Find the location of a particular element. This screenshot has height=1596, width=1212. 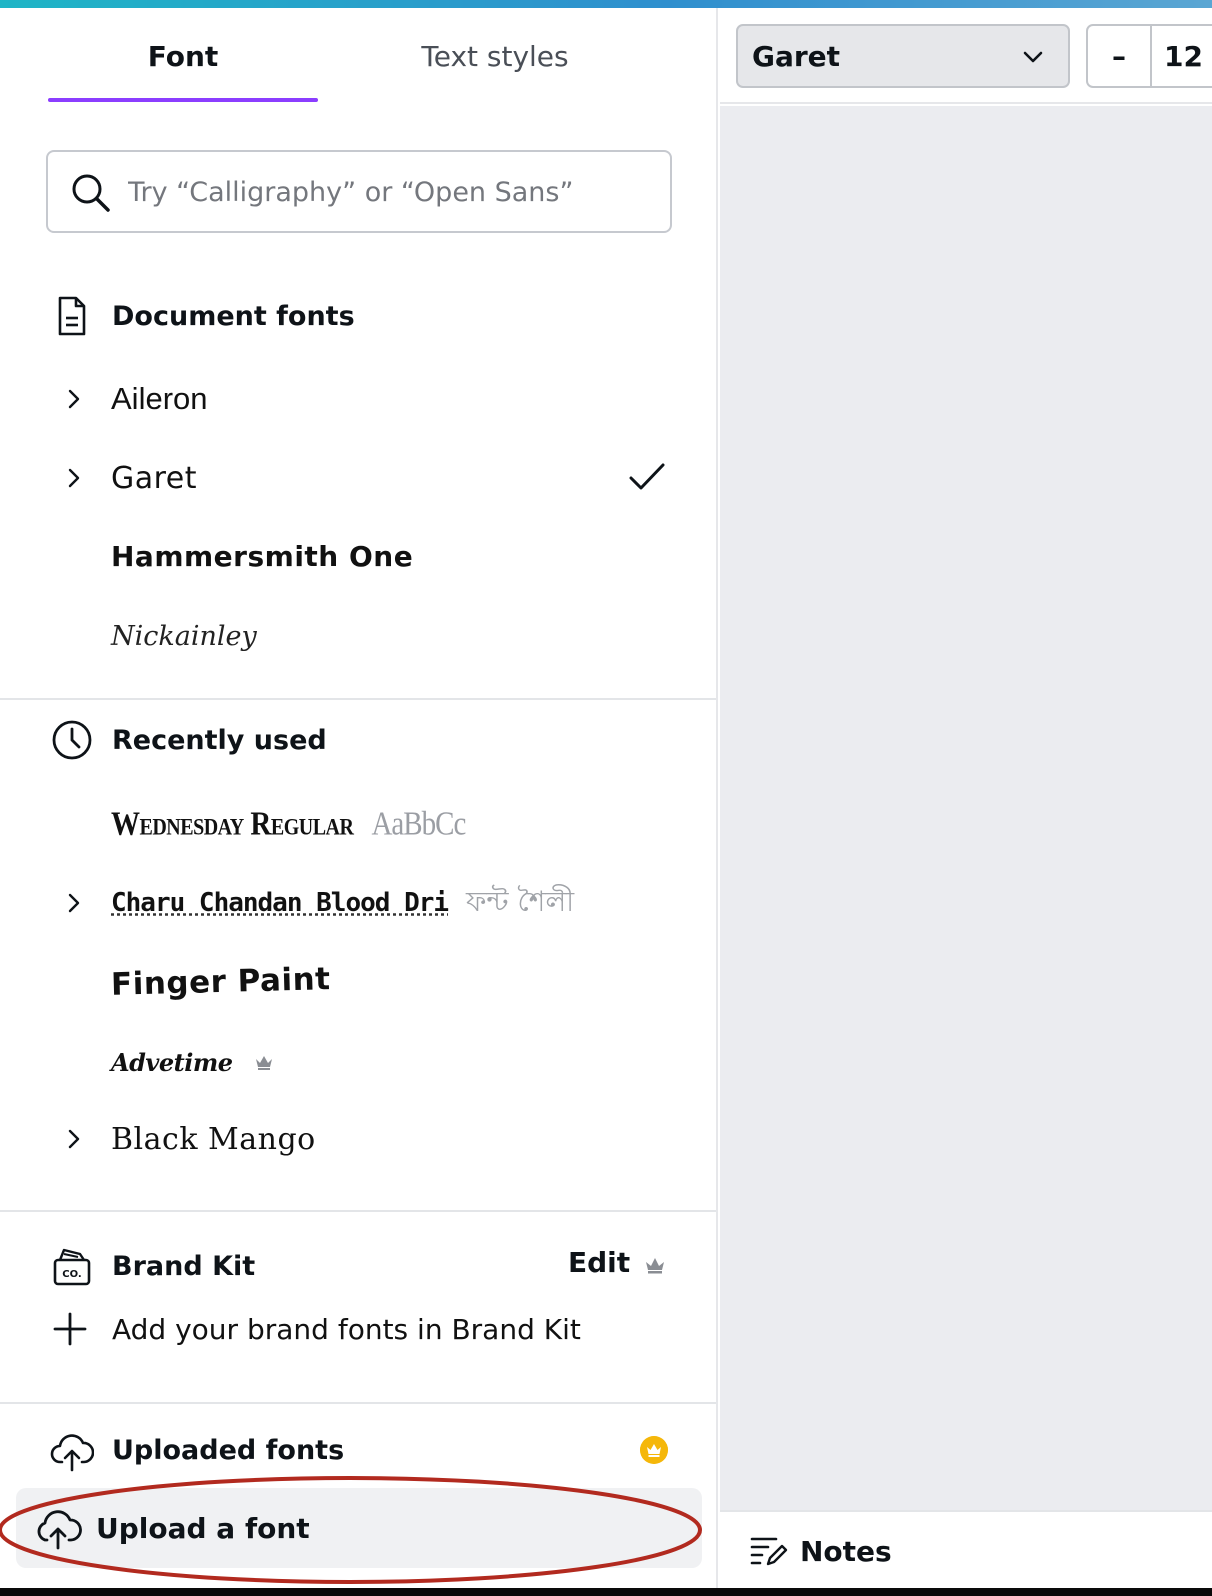

checkmark-icon is located at coordinates (647, 476).